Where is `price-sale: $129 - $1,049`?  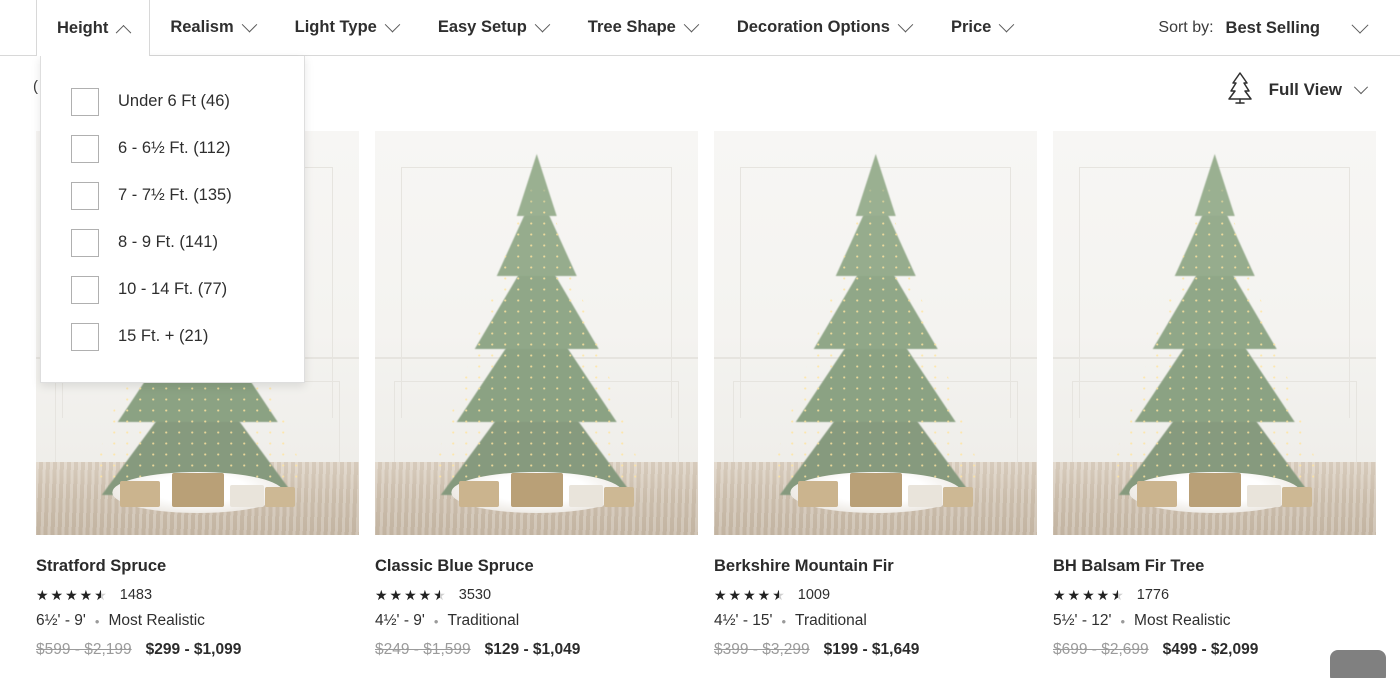
price-sale: $129 - $1,049 is located at coordinates (532, 649).